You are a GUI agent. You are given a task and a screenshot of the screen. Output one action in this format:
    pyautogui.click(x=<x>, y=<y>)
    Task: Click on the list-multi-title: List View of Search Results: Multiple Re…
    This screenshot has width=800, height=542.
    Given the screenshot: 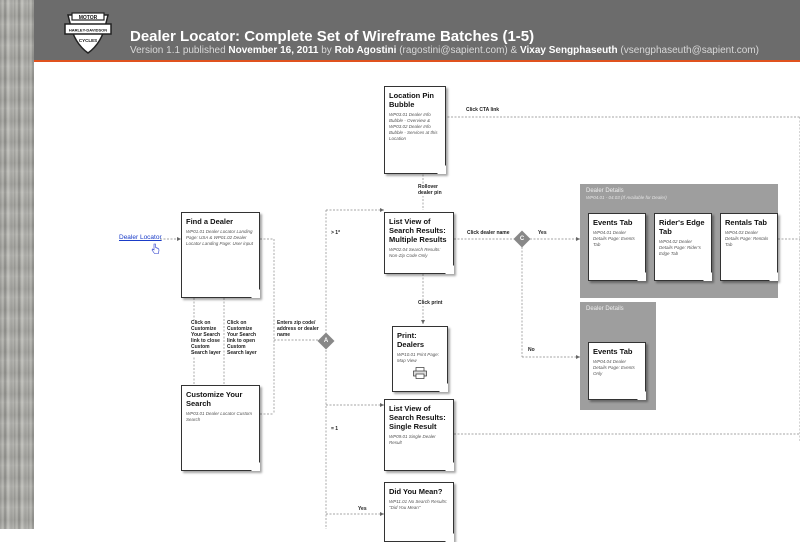 What is the action you would take?
    pyautogui.click(x=418, y=230)
    